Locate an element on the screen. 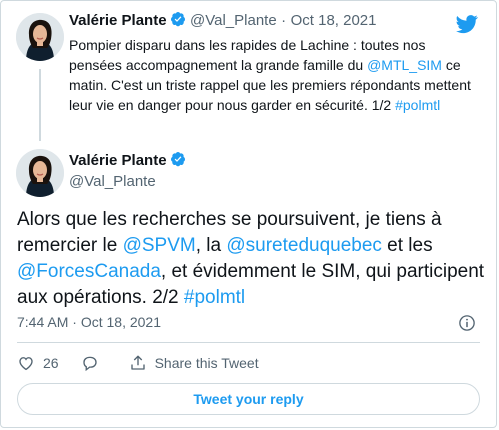 Image resolution: width=499 pixels, height=430 pixels. tweet-time: 7:44 AM is located at coordinates (42, 322).